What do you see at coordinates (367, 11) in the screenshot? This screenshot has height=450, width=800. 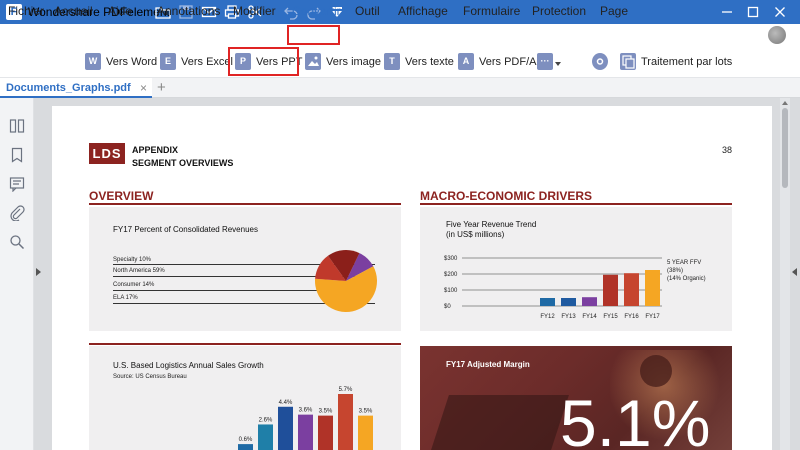 I see `menu-outil: Outil` at bounding box center [367, 11].